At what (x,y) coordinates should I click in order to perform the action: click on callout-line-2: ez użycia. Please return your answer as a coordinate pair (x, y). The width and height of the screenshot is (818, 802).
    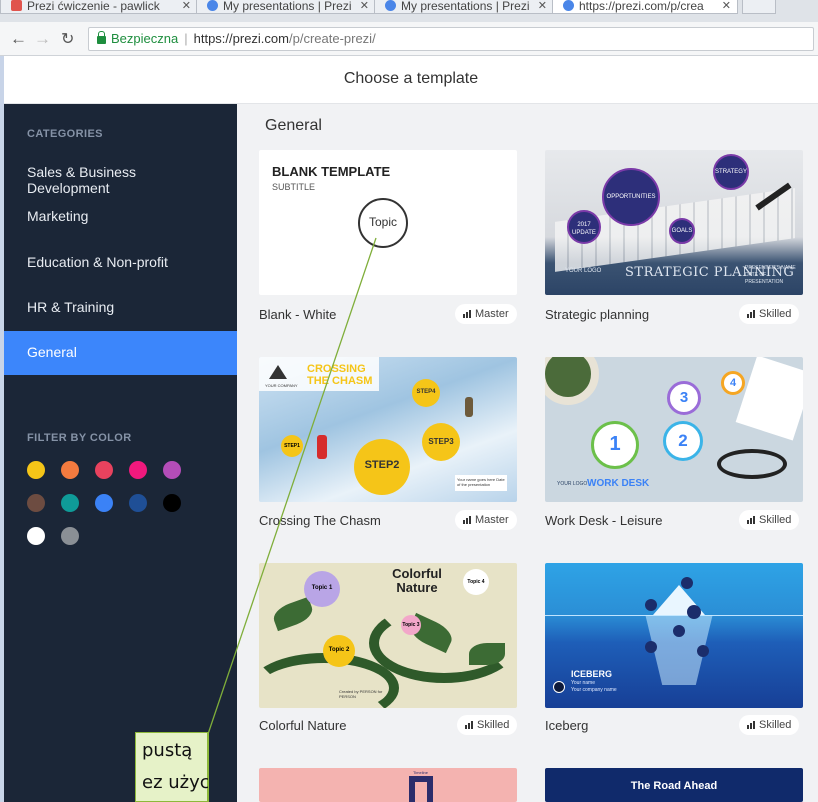
    Looking at the image, I should click on (175, 782).